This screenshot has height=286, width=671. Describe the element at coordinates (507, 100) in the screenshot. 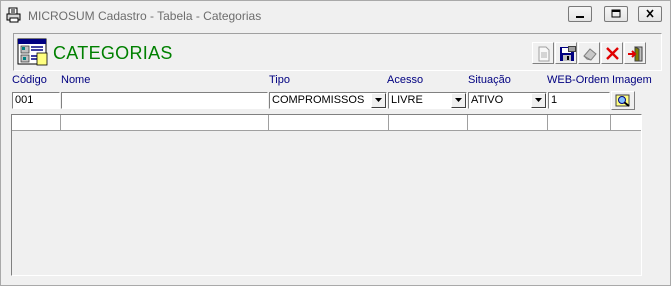

I see `situacao-select: ATIVO` at that location.